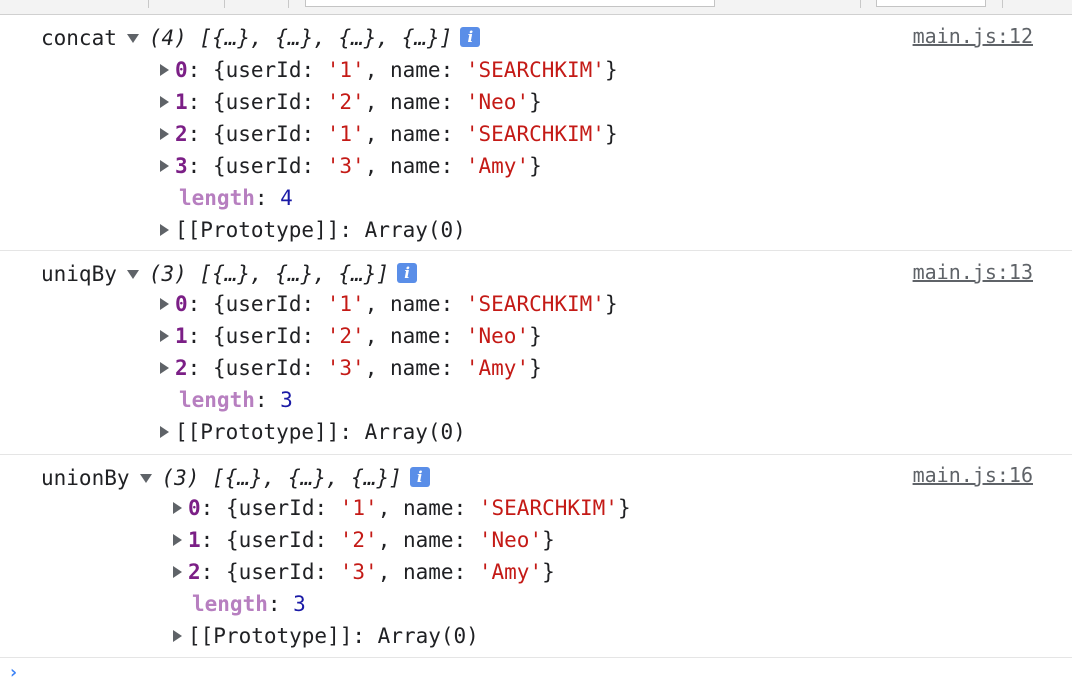 The width and height of the screenshot is (1072, 682). I want to click on console-prompt-icon: ›, so click(13, 672).